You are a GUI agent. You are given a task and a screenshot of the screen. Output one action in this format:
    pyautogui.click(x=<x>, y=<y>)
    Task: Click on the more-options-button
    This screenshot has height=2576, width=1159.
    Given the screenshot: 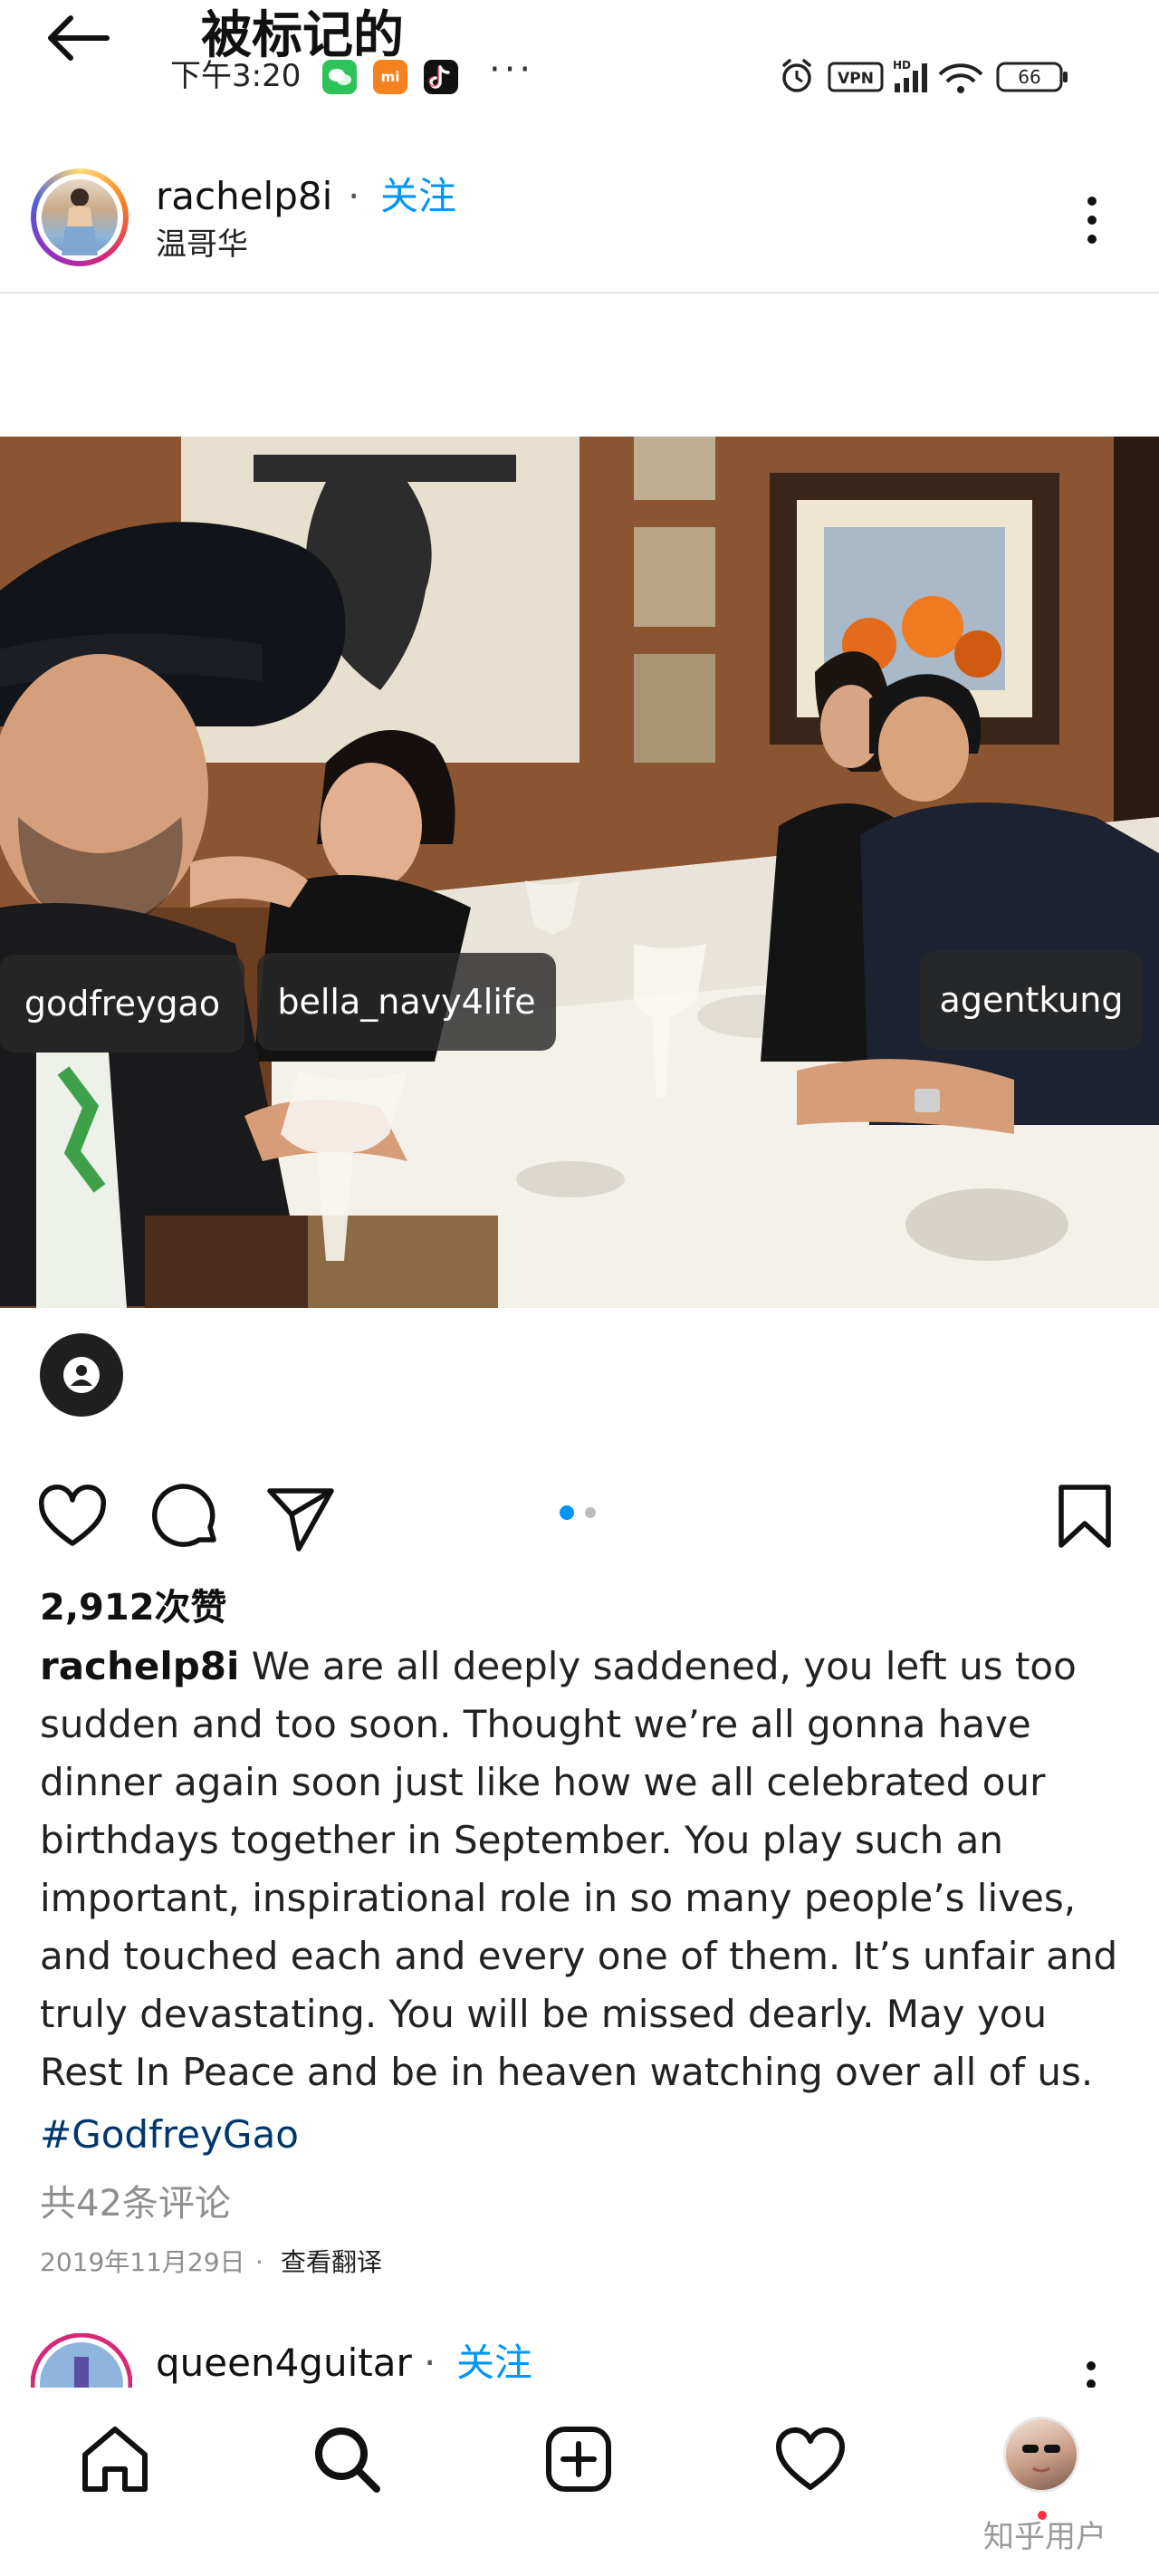 What is the action you would take?
    pyautogui.click(x=1092, y=220)
    